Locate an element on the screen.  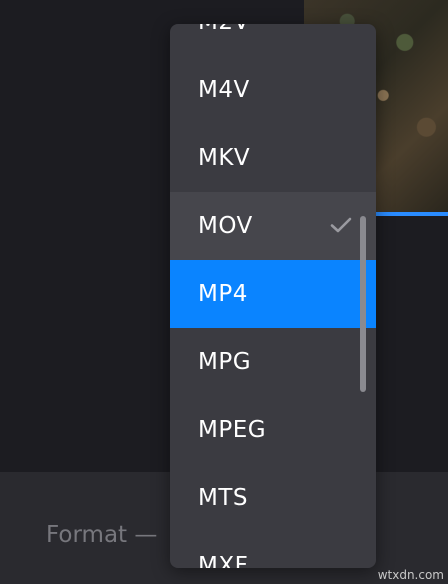
checkmark-icon is located at coordinates (341, 225).